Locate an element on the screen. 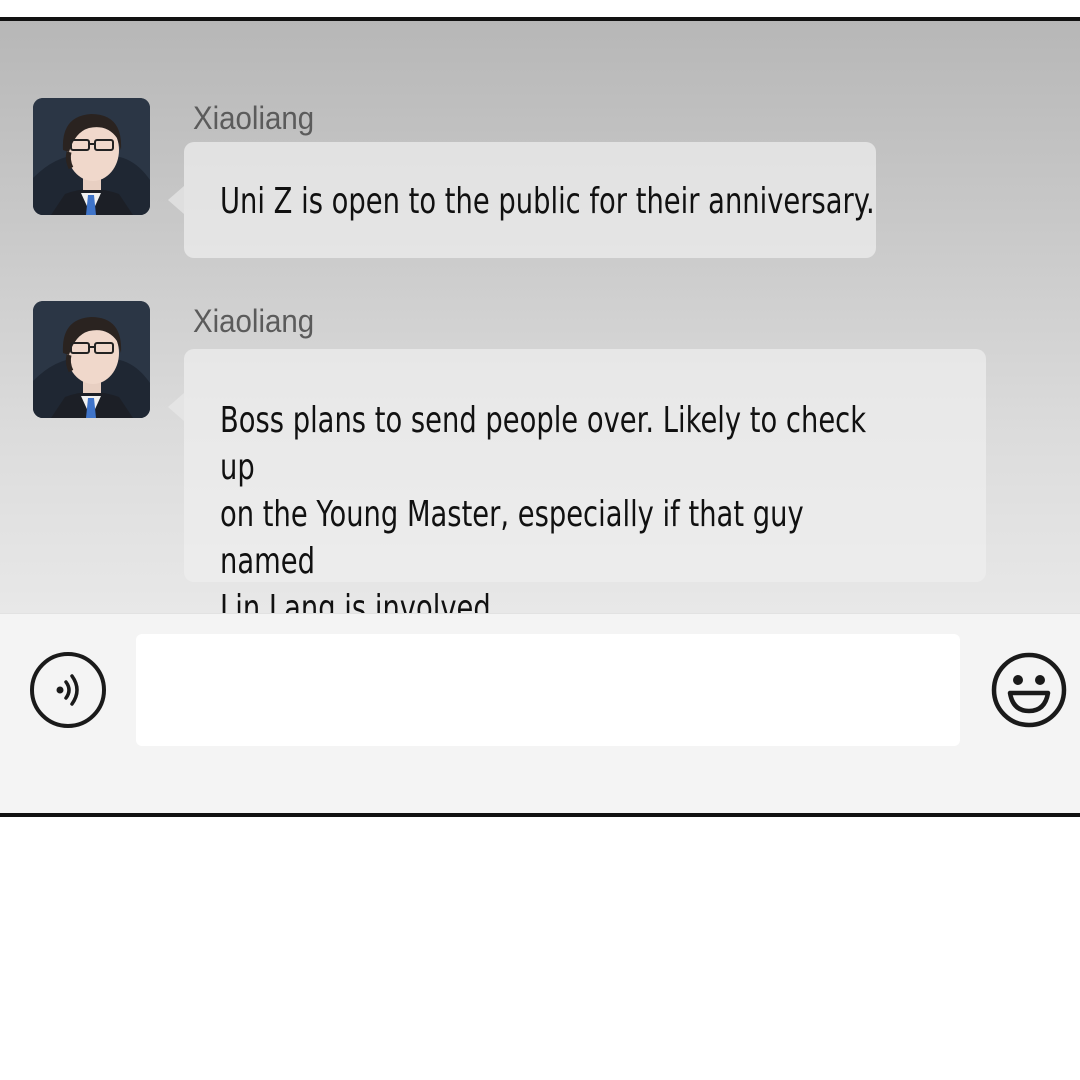 This screenshot has width=1080, height=1080. emoji-button is located at coordinates (1029, 690).